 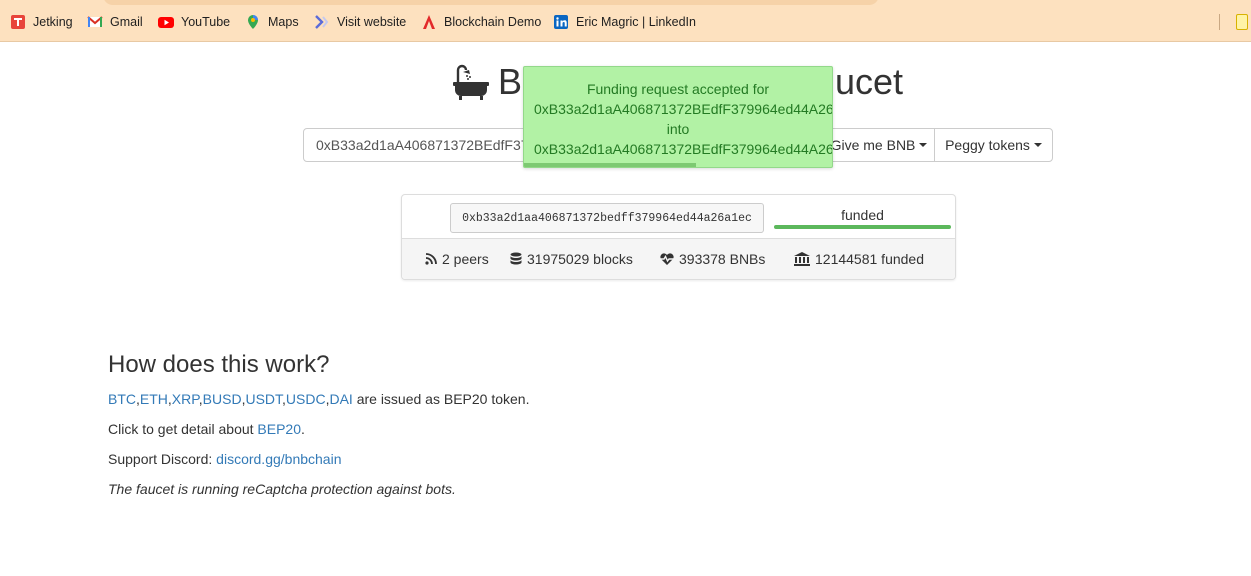 I want to click on bookmark-gmail: Gmail, so click(x=115, y=22).